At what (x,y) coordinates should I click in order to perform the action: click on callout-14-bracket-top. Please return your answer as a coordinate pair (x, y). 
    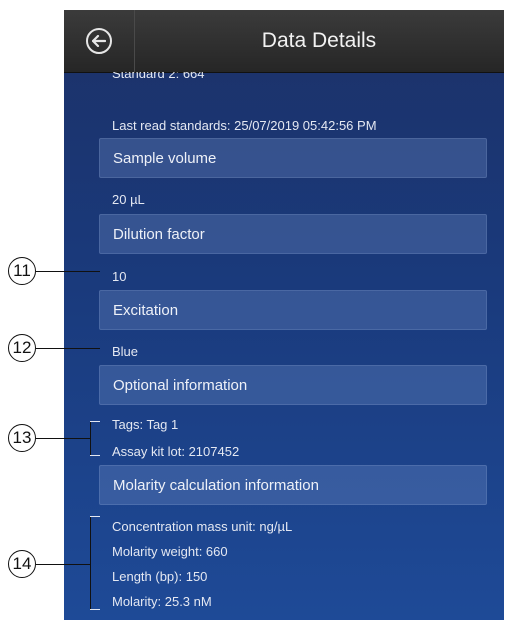
    Looking at the image, I should click on (95, 516).